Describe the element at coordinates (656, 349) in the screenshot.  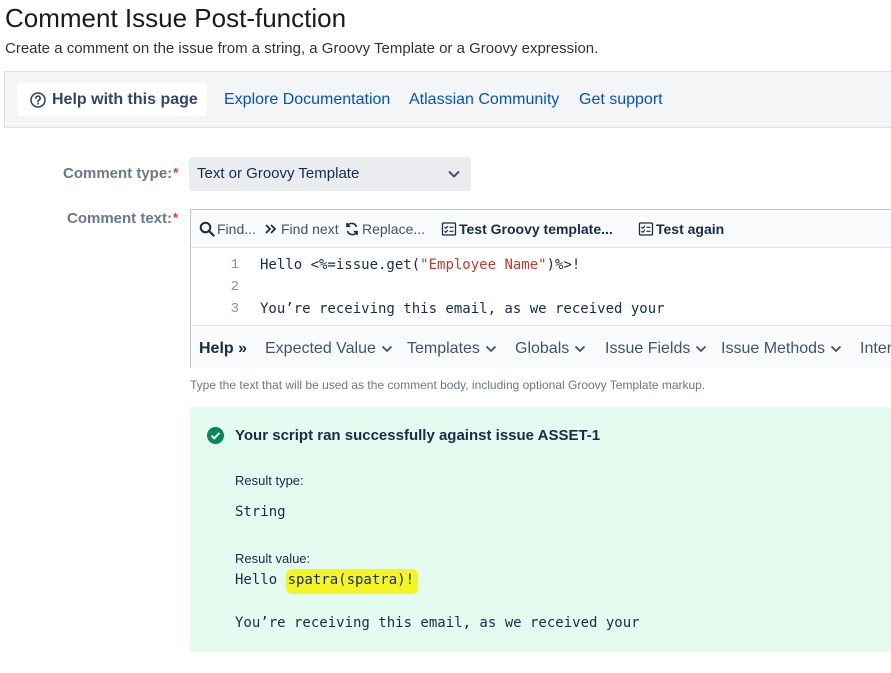
I see `issue-fields-menu: Issue Fields` at that location.